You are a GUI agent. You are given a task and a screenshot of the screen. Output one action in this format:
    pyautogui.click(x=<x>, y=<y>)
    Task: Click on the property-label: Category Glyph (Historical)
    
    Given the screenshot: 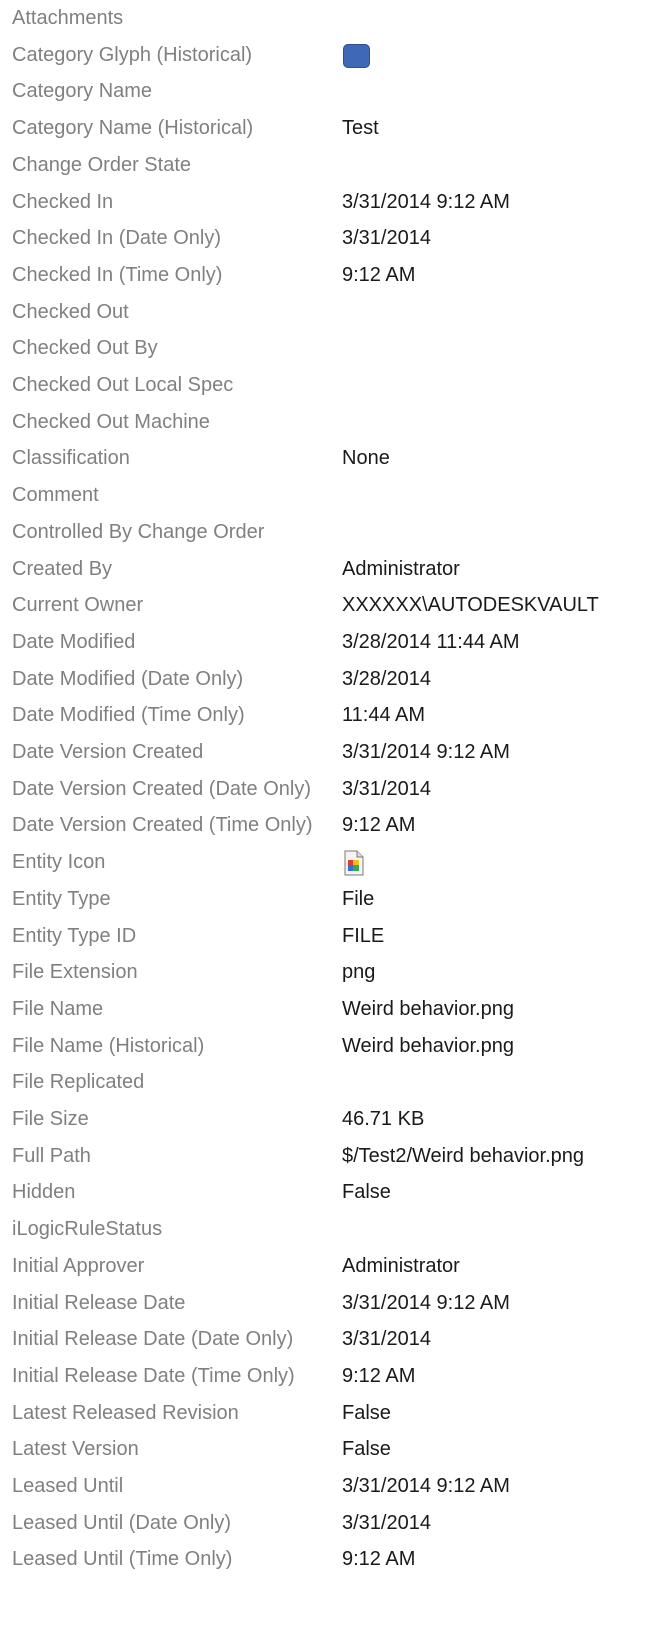 What is the action you would take?
    pyautogui.click(x=132, y=54)
    